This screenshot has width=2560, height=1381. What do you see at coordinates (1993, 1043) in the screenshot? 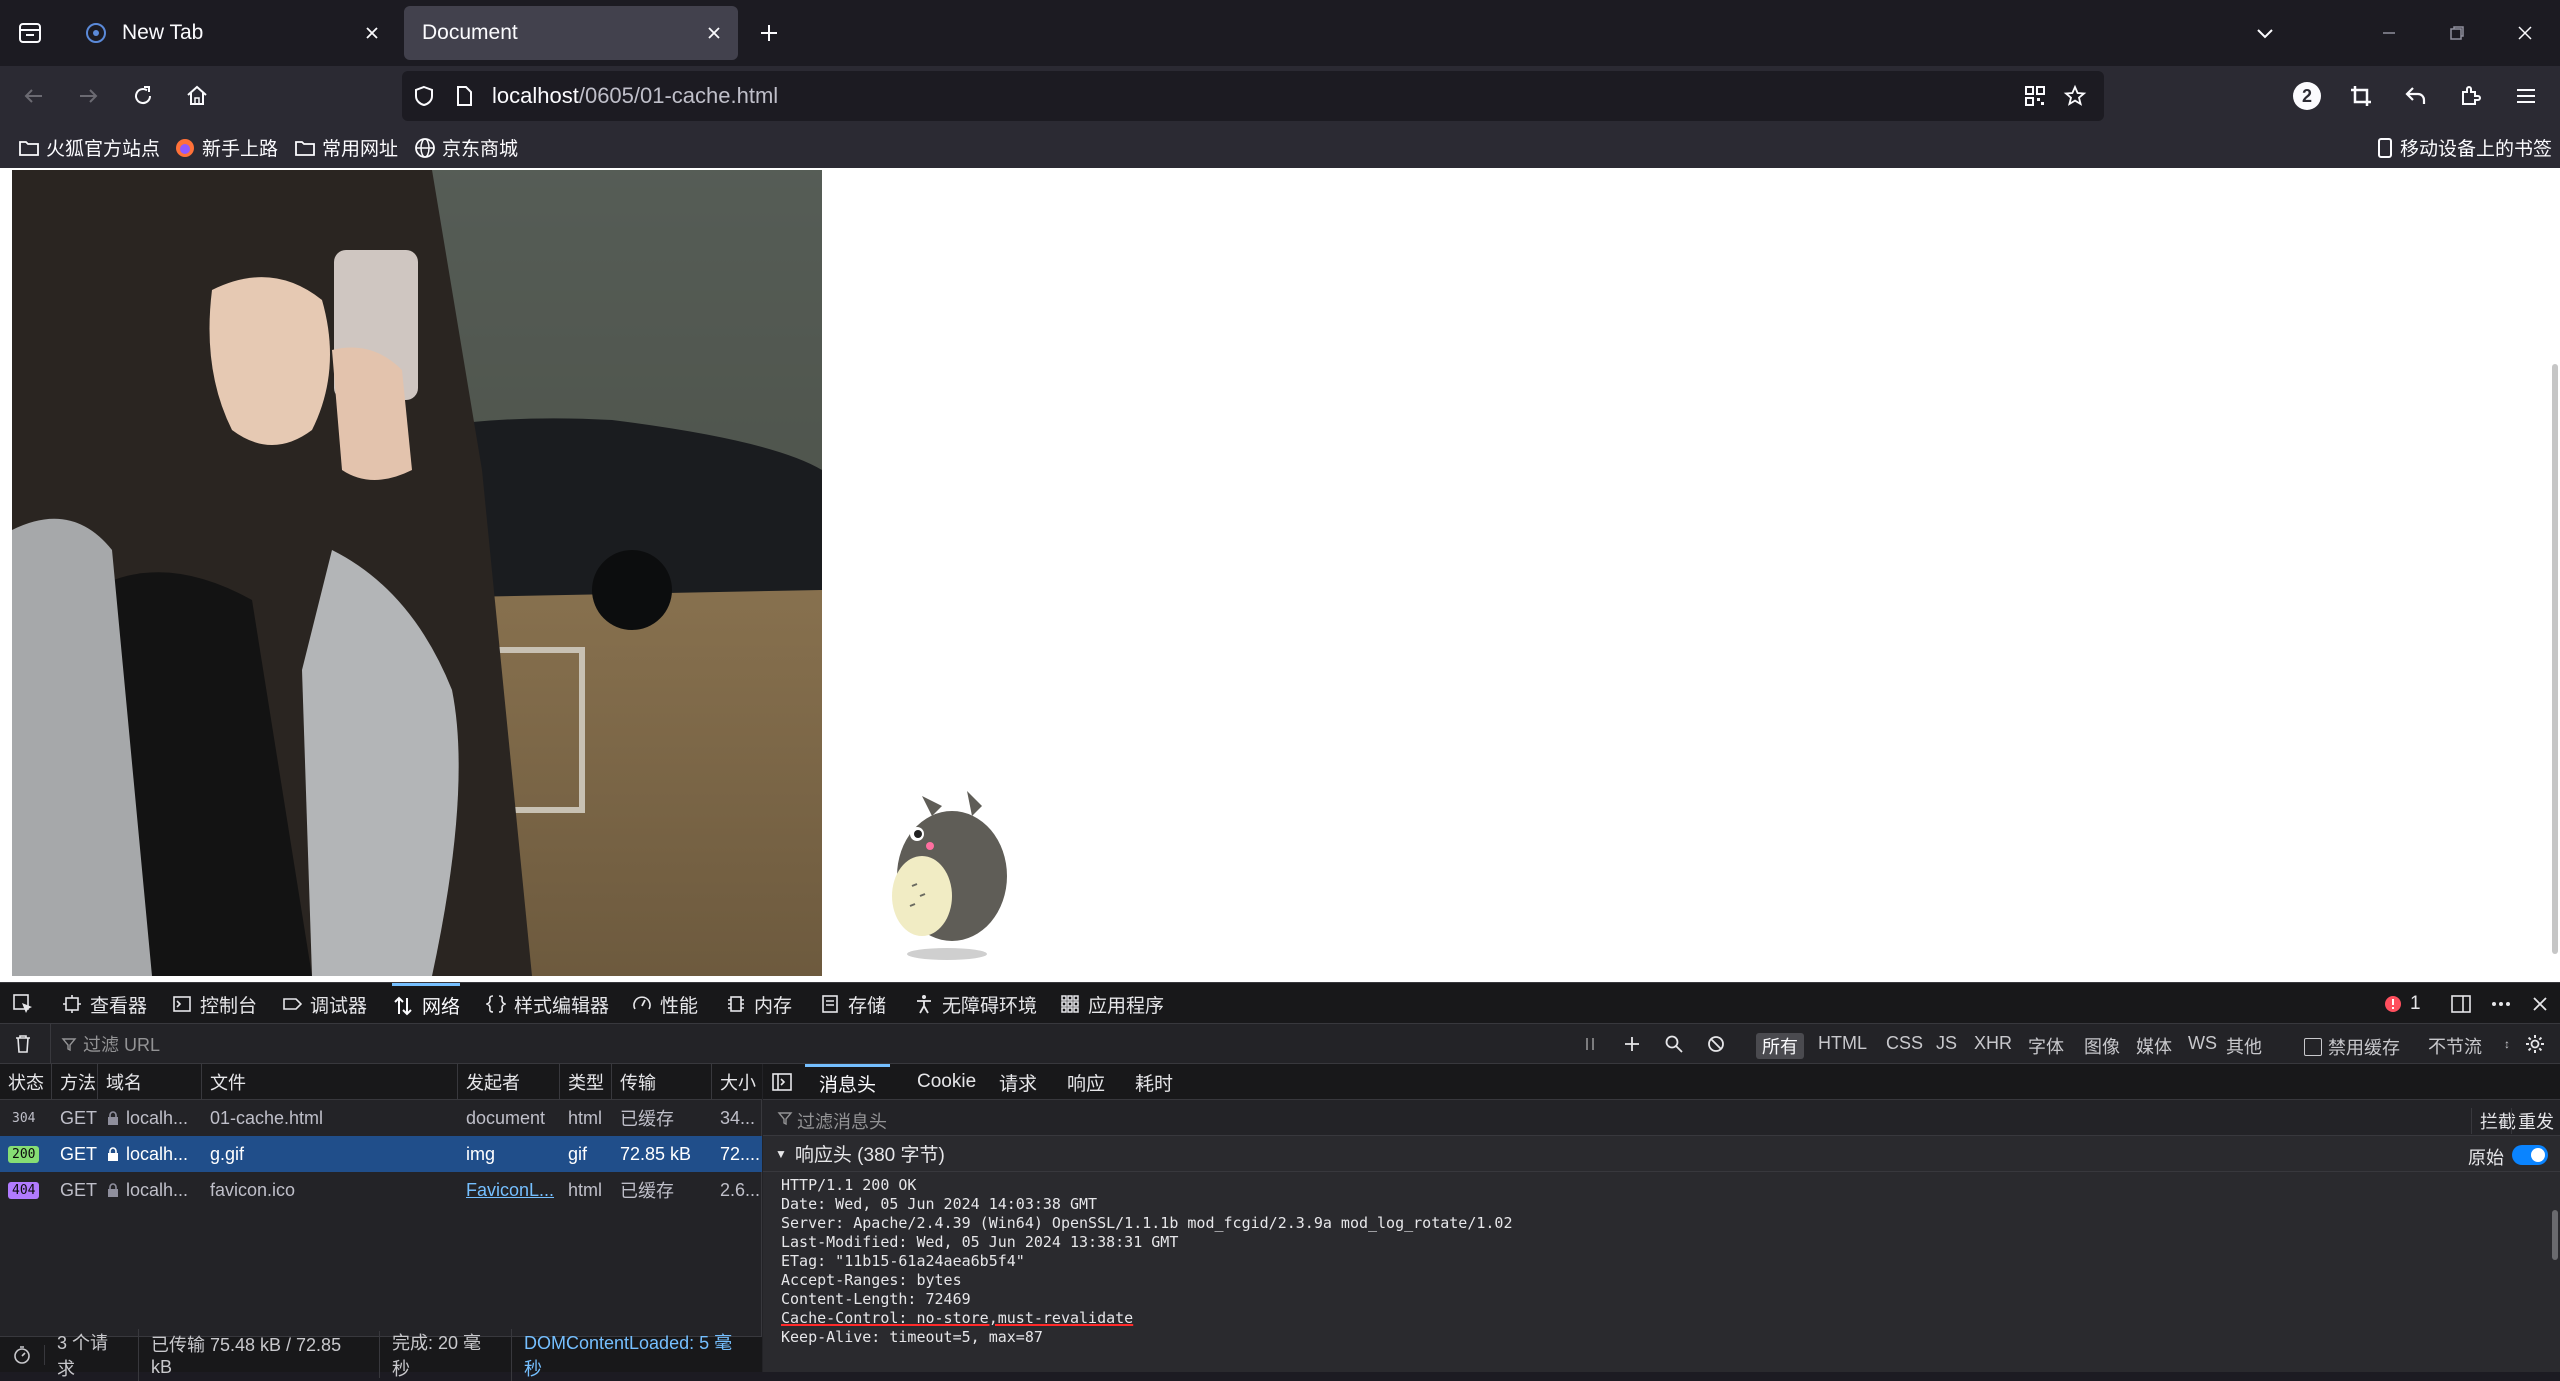
I see `filter-xhr: XHR` at bounding box center [1993, 1043].